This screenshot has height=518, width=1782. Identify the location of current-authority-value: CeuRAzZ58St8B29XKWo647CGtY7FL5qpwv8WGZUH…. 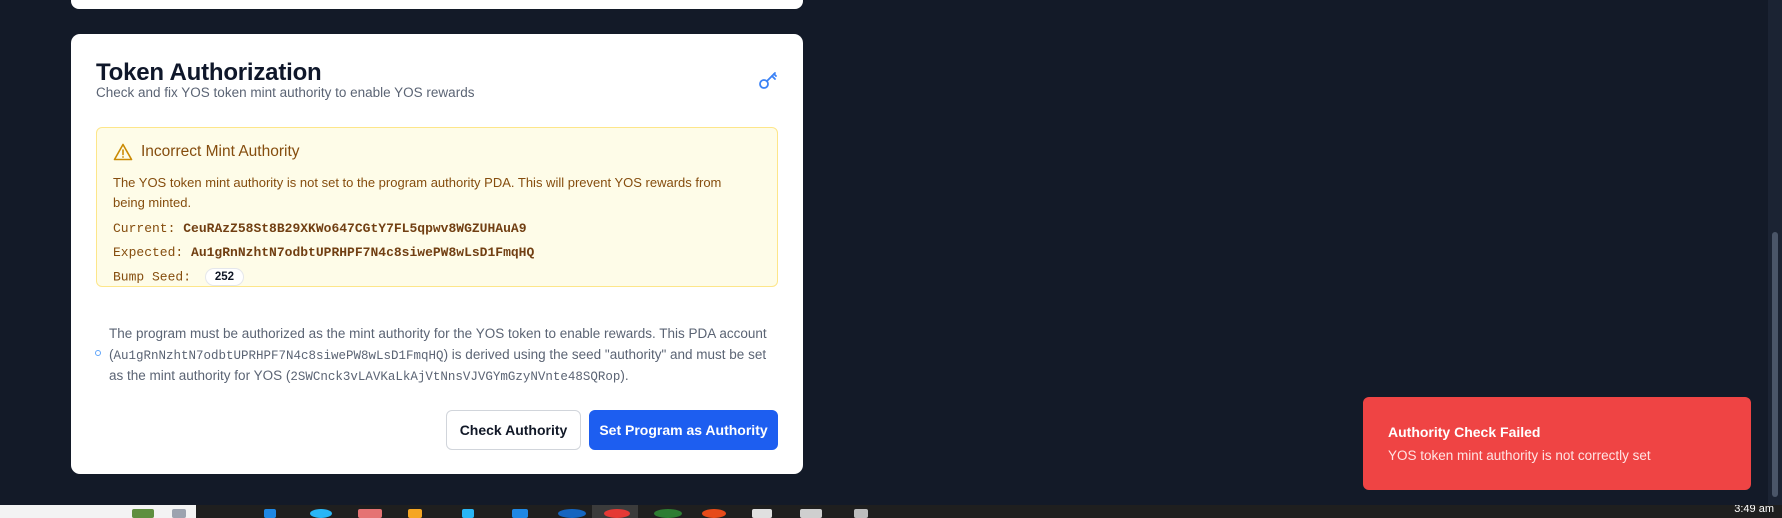
(355, 228).